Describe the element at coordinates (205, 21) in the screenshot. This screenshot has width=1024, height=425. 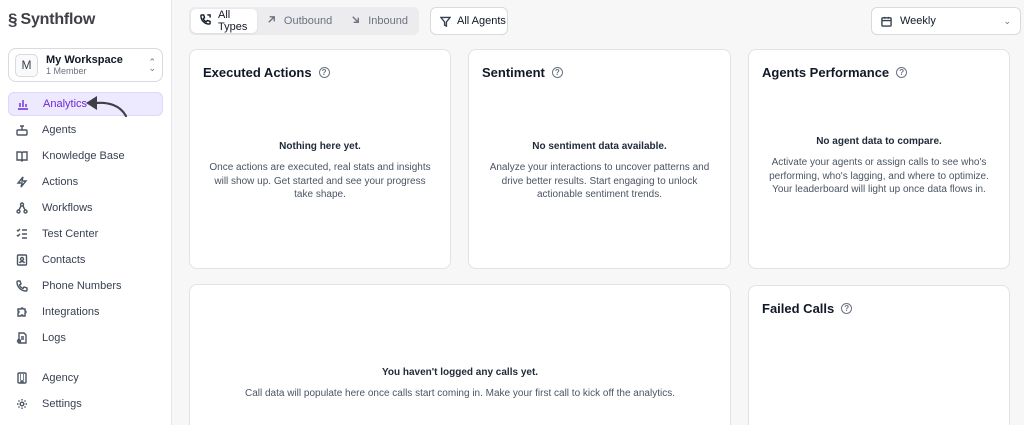
I see `phone-arrows-icon` at that location.